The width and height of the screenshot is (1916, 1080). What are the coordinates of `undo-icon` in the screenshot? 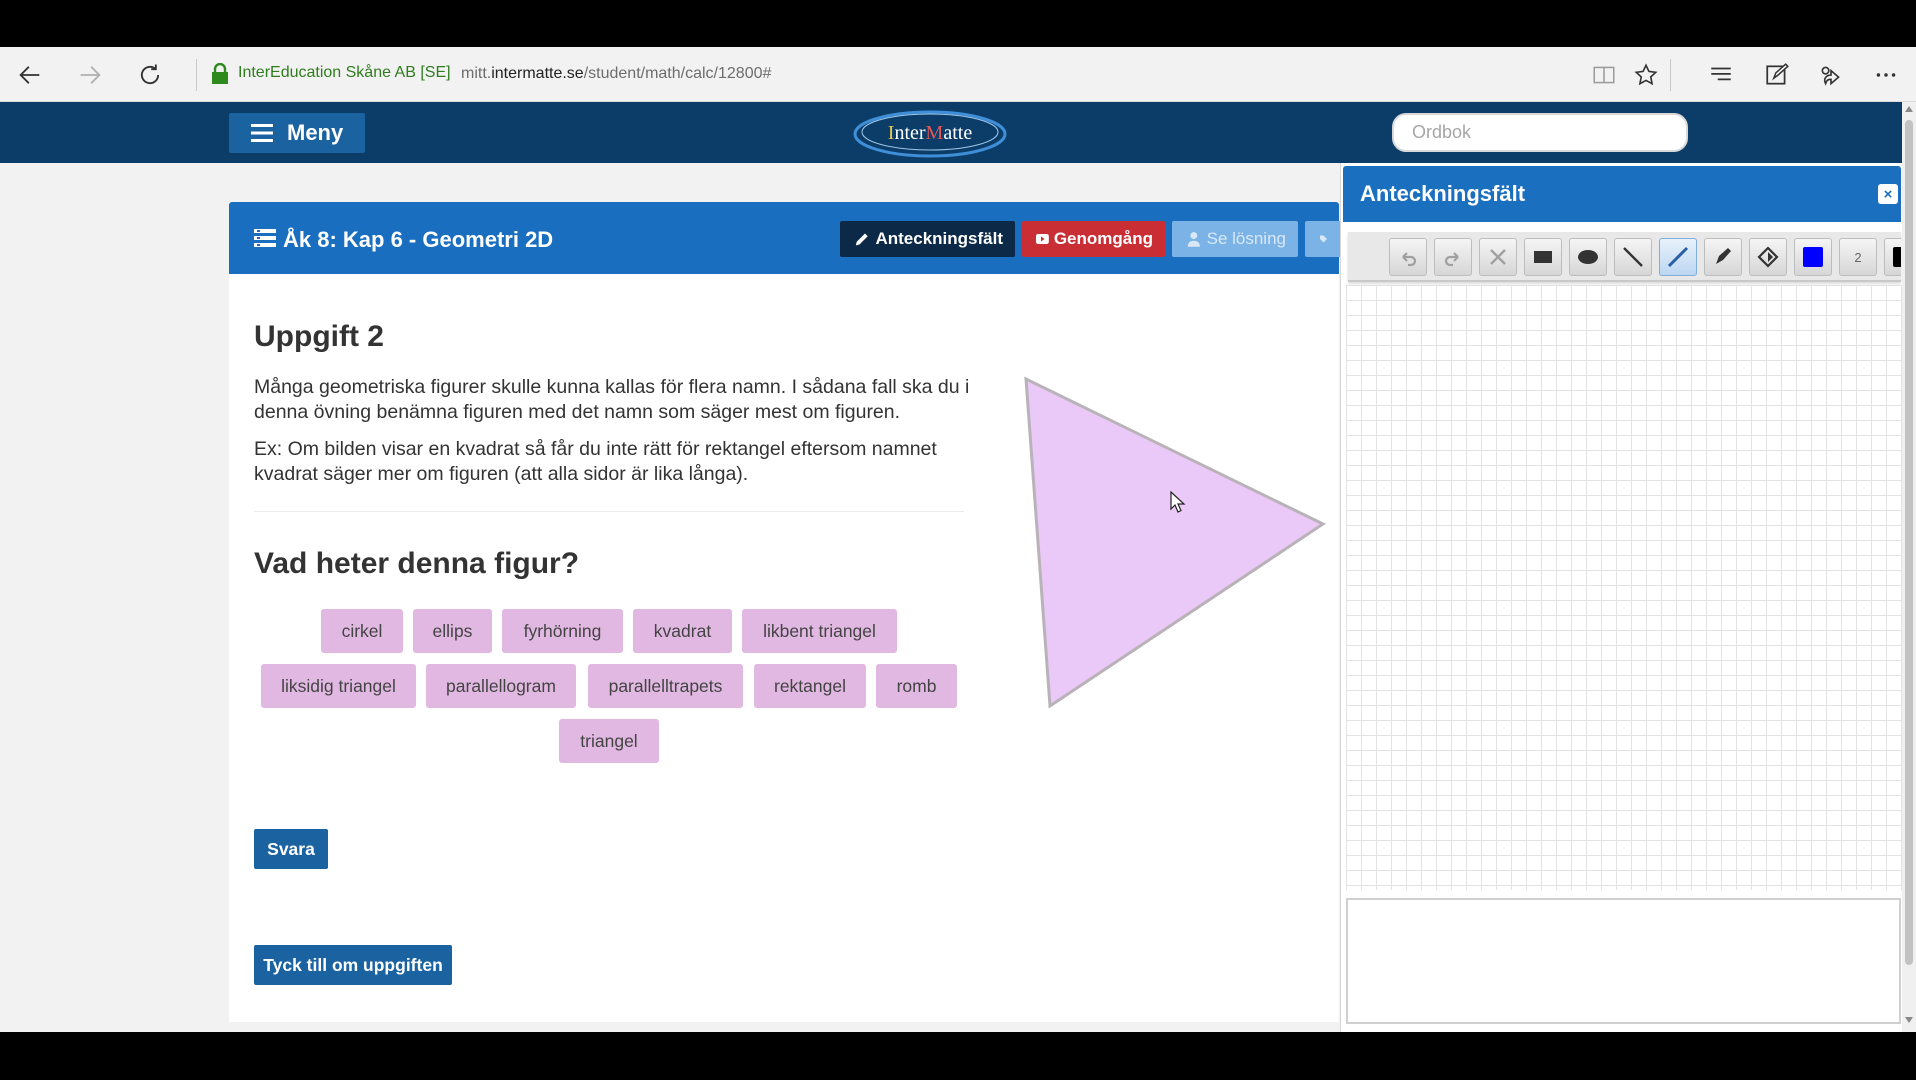 It's located at (1408, 257).